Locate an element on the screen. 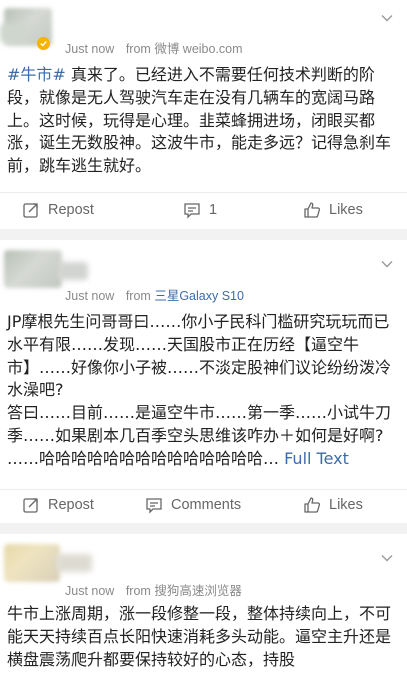 The width and height of the screenshot is (407, 674). post-meta: Just now from 三星Galaxy S10 is located at coordinates (154, 294).